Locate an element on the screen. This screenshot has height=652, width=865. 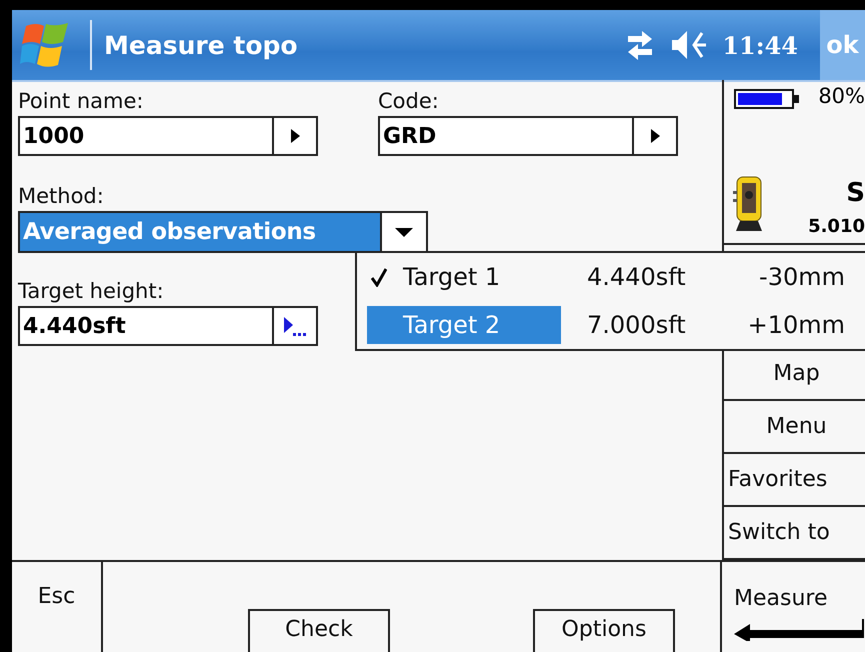
target-offset: +10mm is located at coordinates (795, 325).